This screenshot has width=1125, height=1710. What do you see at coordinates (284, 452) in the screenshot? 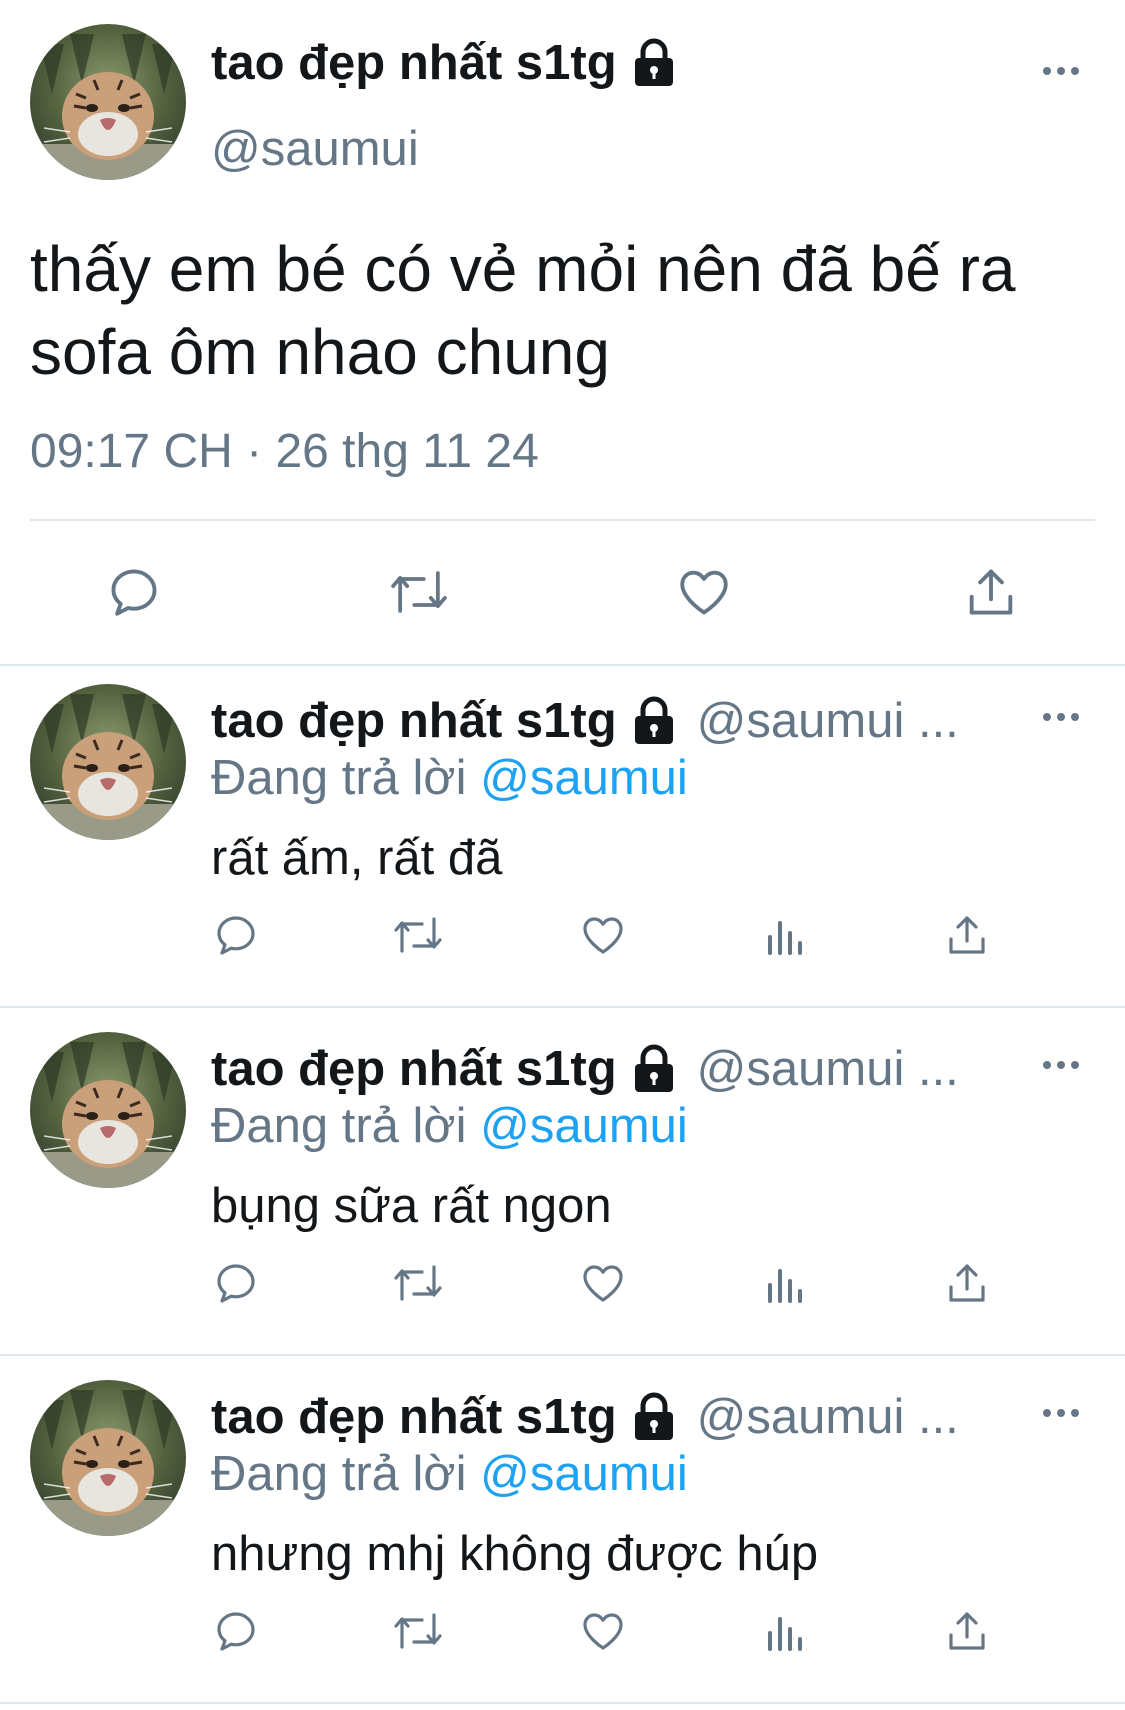
I see `tweet-timestamp: 09:17 CH · 26 thg 11 24` at bounding box center [284, 452].